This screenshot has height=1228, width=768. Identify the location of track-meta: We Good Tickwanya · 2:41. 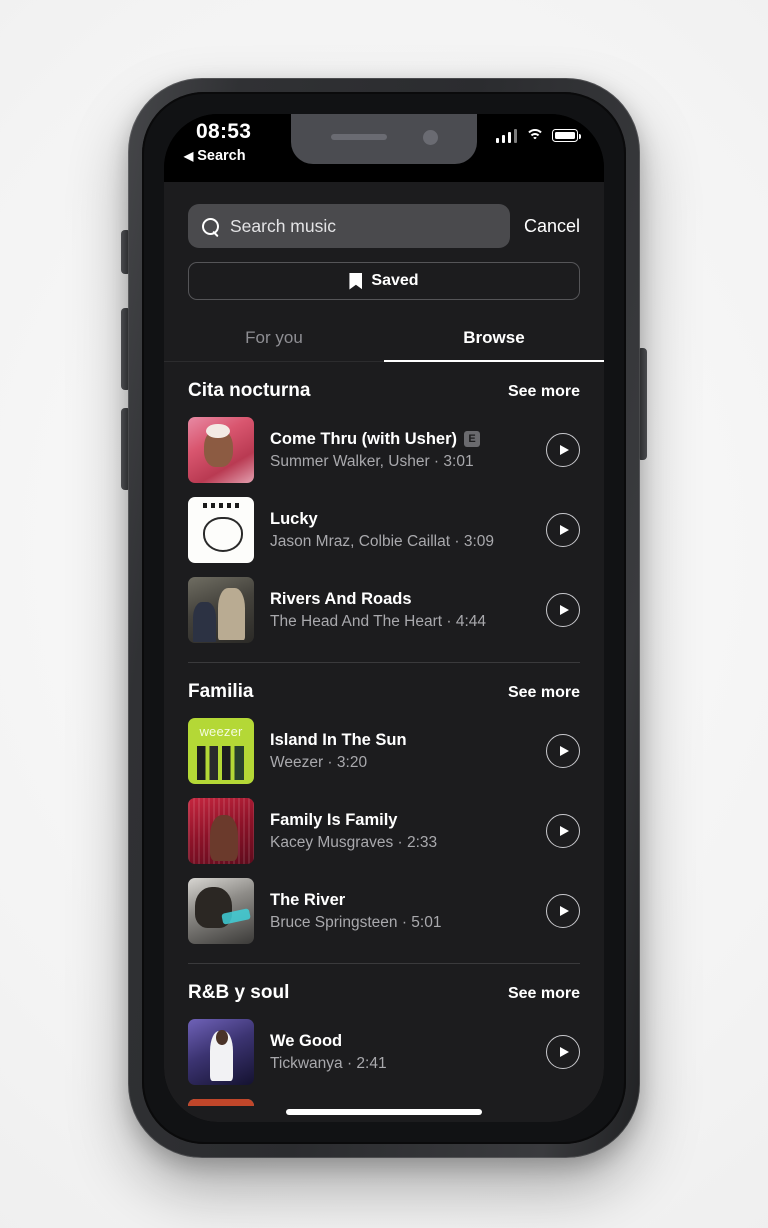
(400, 1052).